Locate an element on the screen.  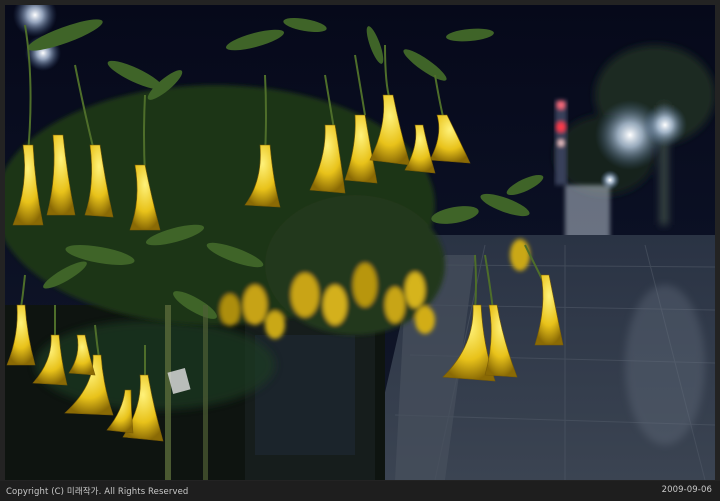
copyright-text: Copyright (C) 미래작가. All Rights Reserved is located at coordinates (97, 492).